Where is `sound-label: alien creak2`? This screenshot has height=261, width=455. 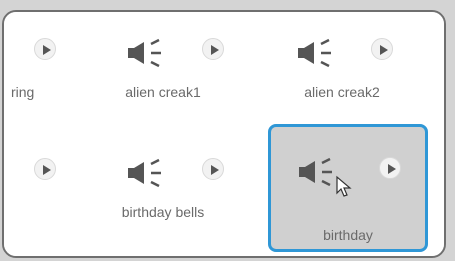 sound-label: alien creak2 is located at coordinates (342, 92).